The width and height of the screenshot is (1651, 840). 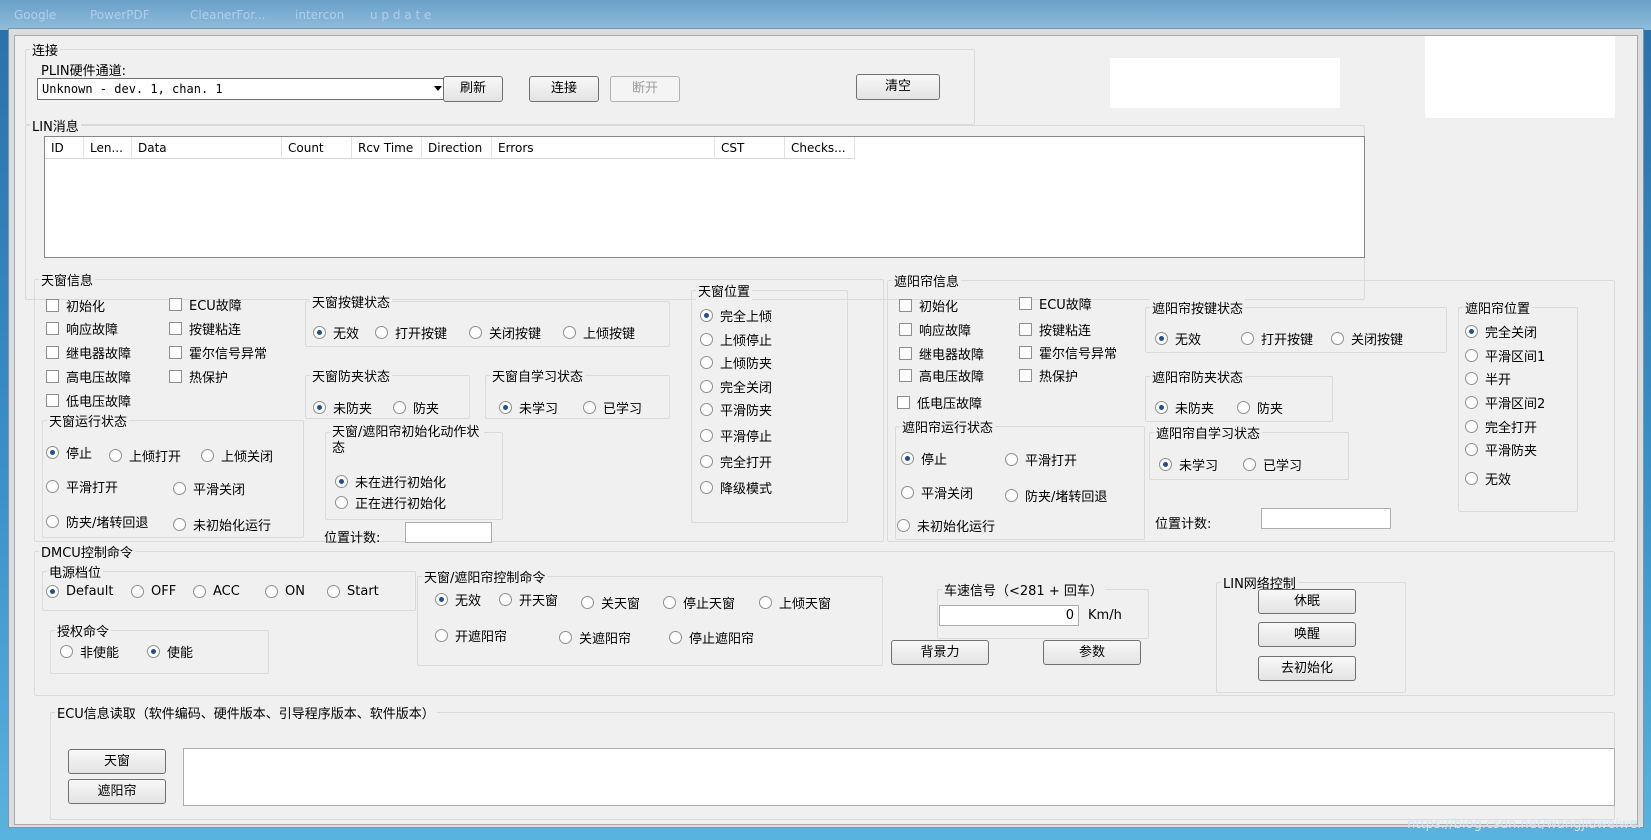 What do you see at coordinates (82, 486) in the screenshot?
I see `sunroof-run-slide-open: 平滑打开` at bounding box center [82, 486].